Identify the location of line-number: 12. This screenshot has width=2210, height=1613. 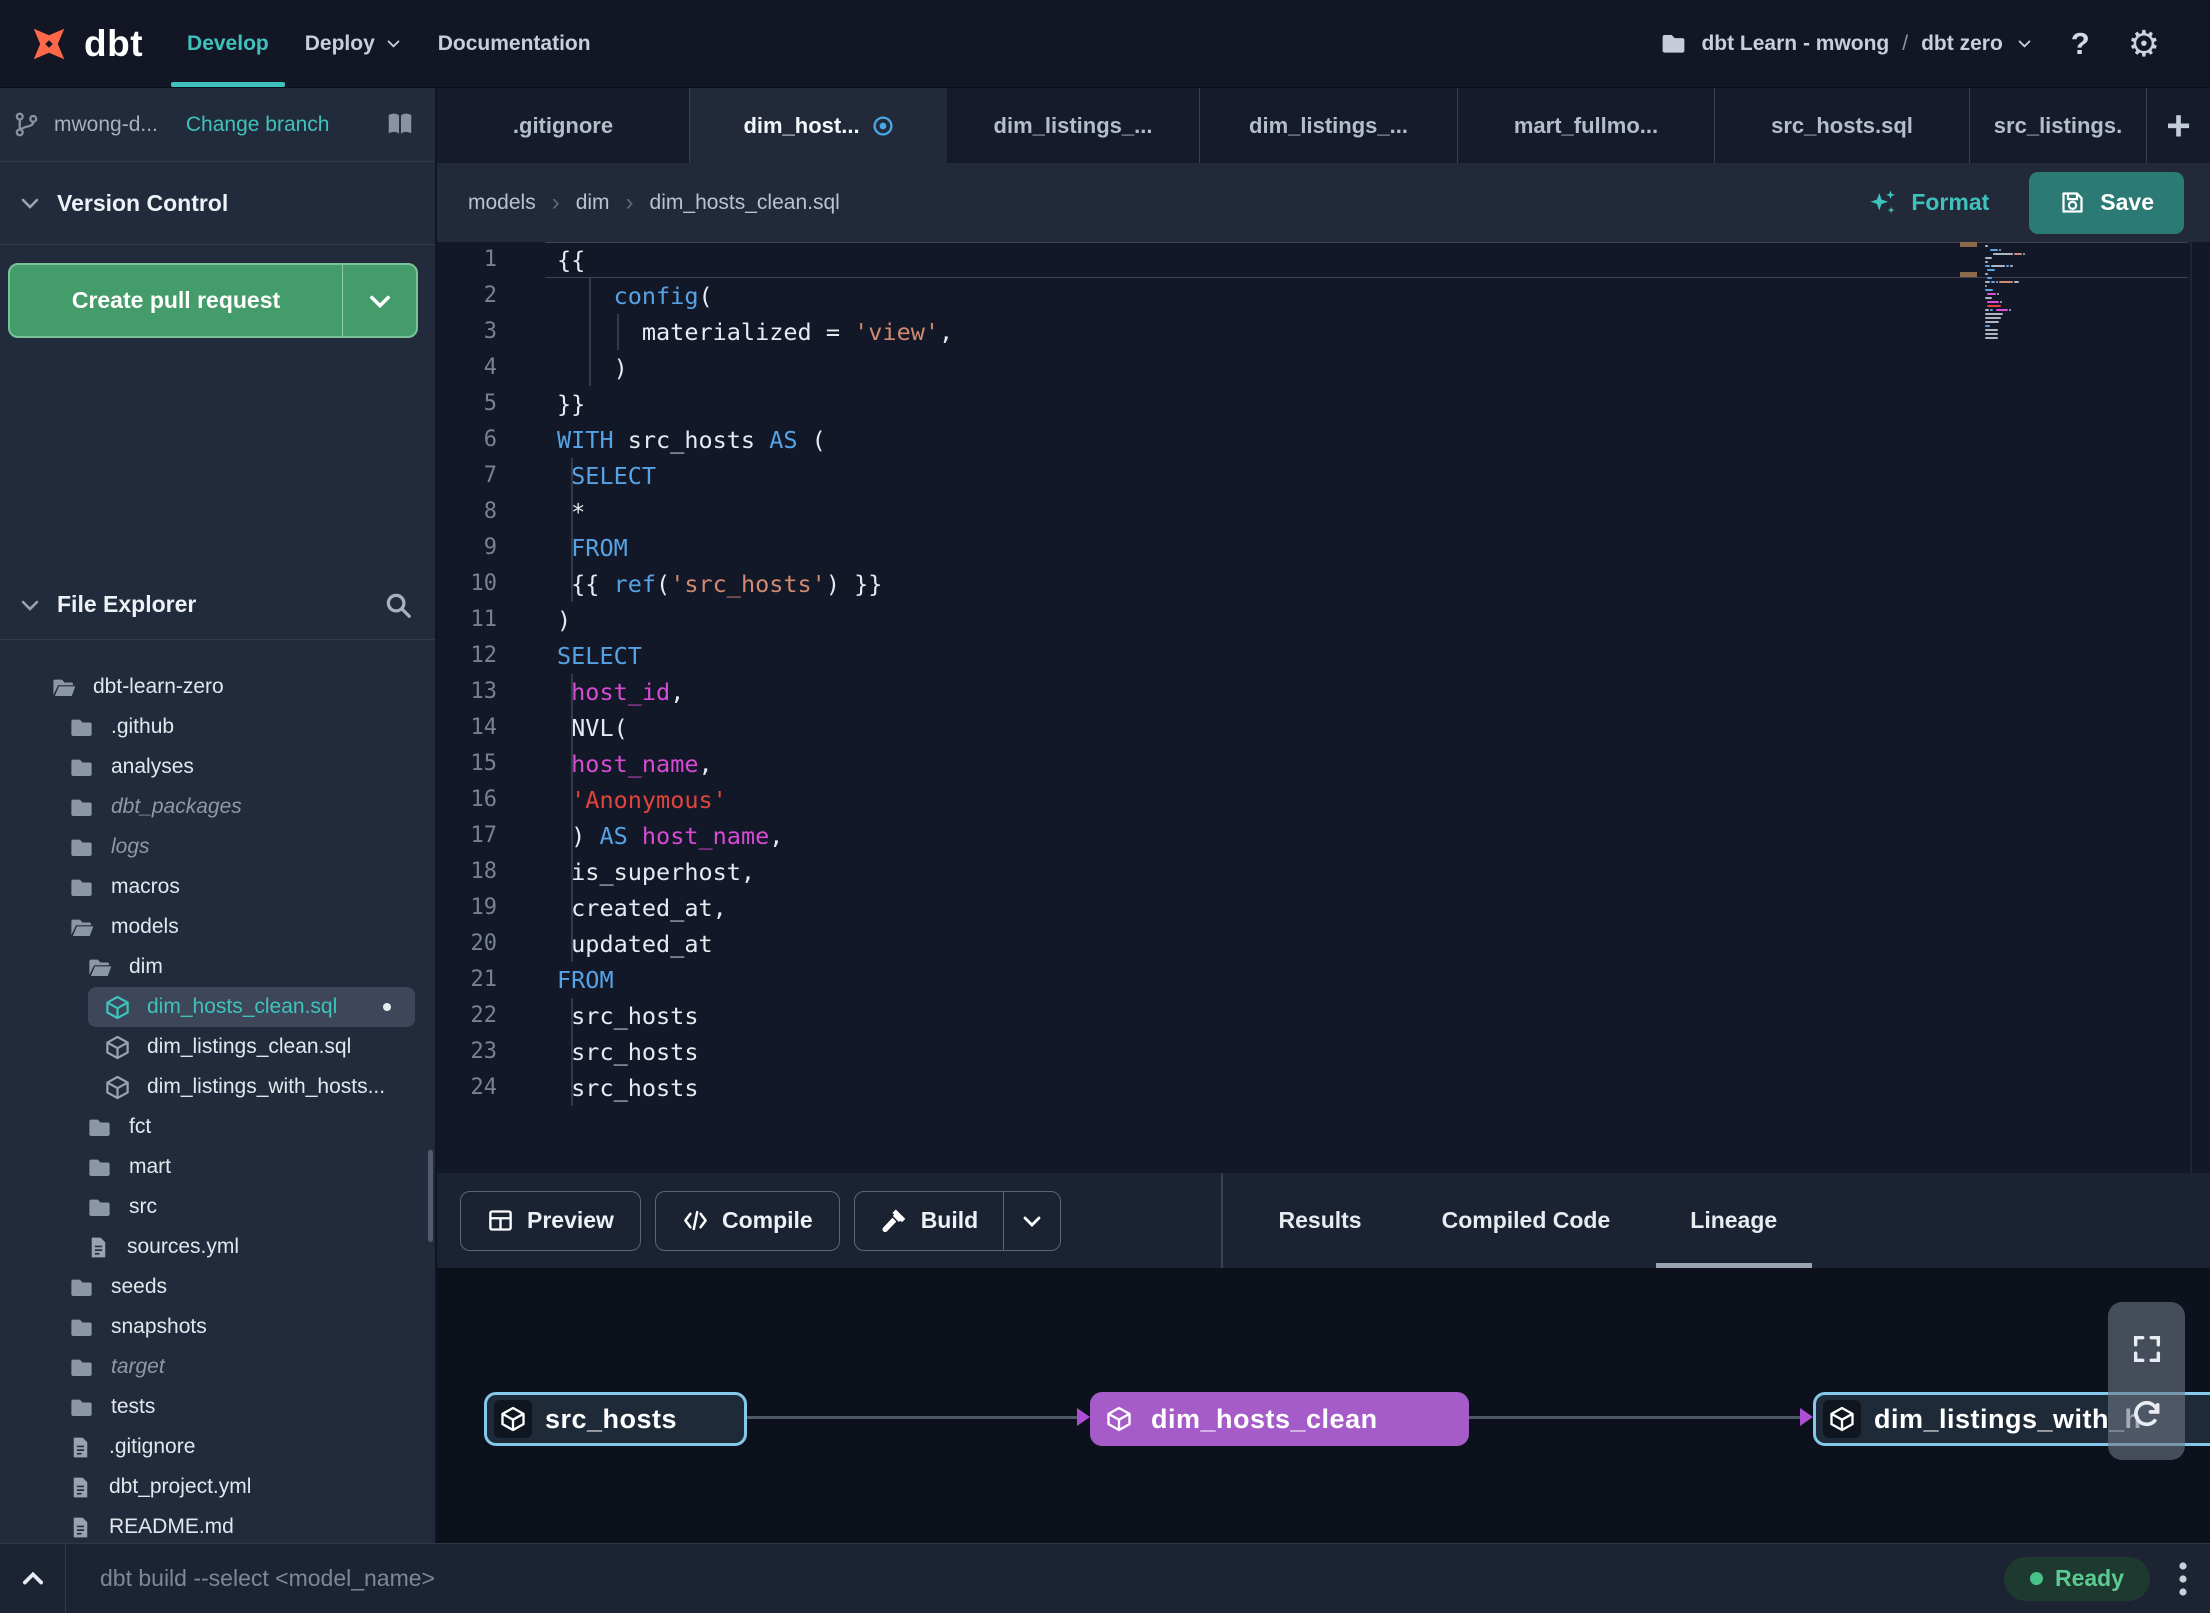
(484, 655).